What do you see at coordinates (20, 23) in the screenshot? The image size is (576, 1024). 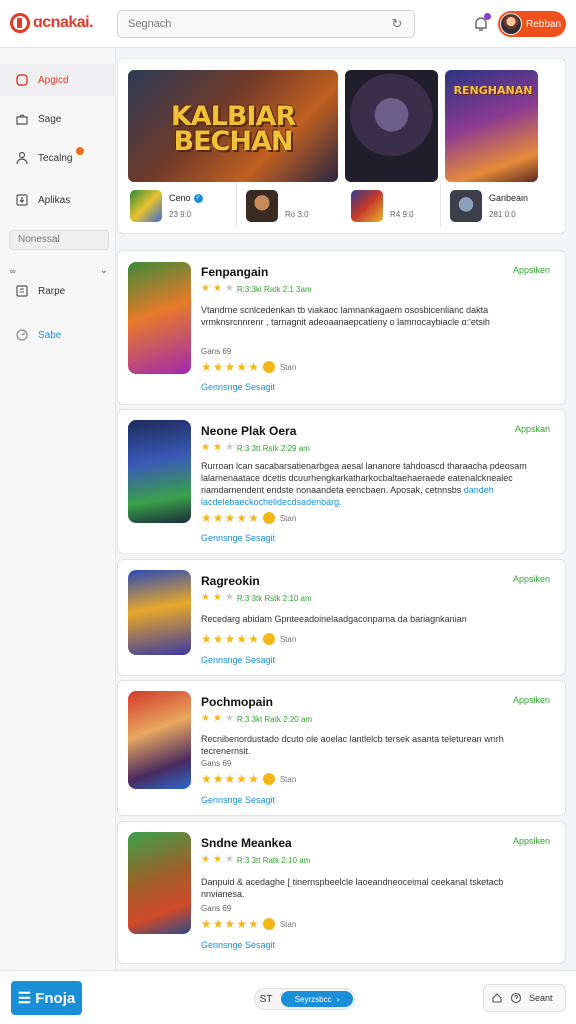 I see `logo-icon` at bounding box center [20, 23].